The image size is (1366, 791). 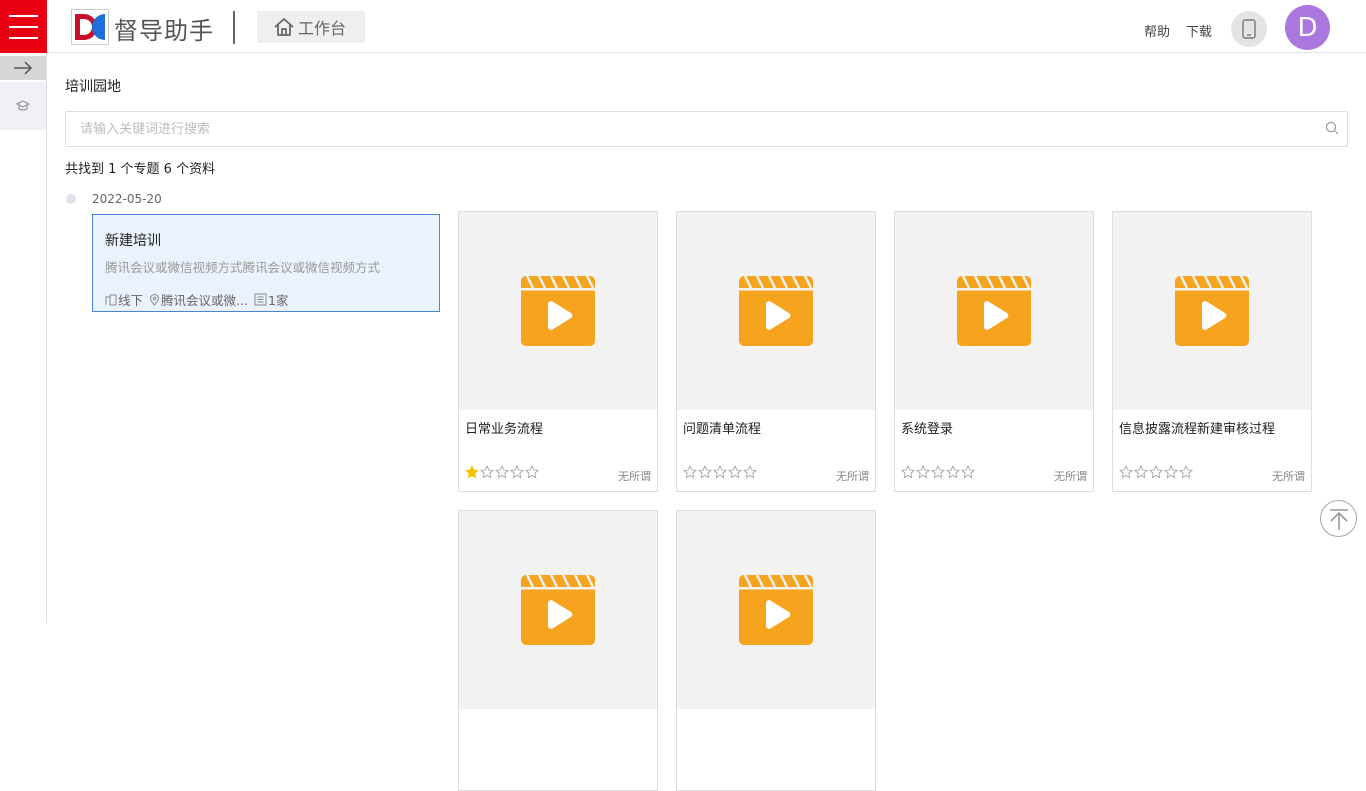 I want to click on card-title: 系统登录, so click(x=927, y=429).